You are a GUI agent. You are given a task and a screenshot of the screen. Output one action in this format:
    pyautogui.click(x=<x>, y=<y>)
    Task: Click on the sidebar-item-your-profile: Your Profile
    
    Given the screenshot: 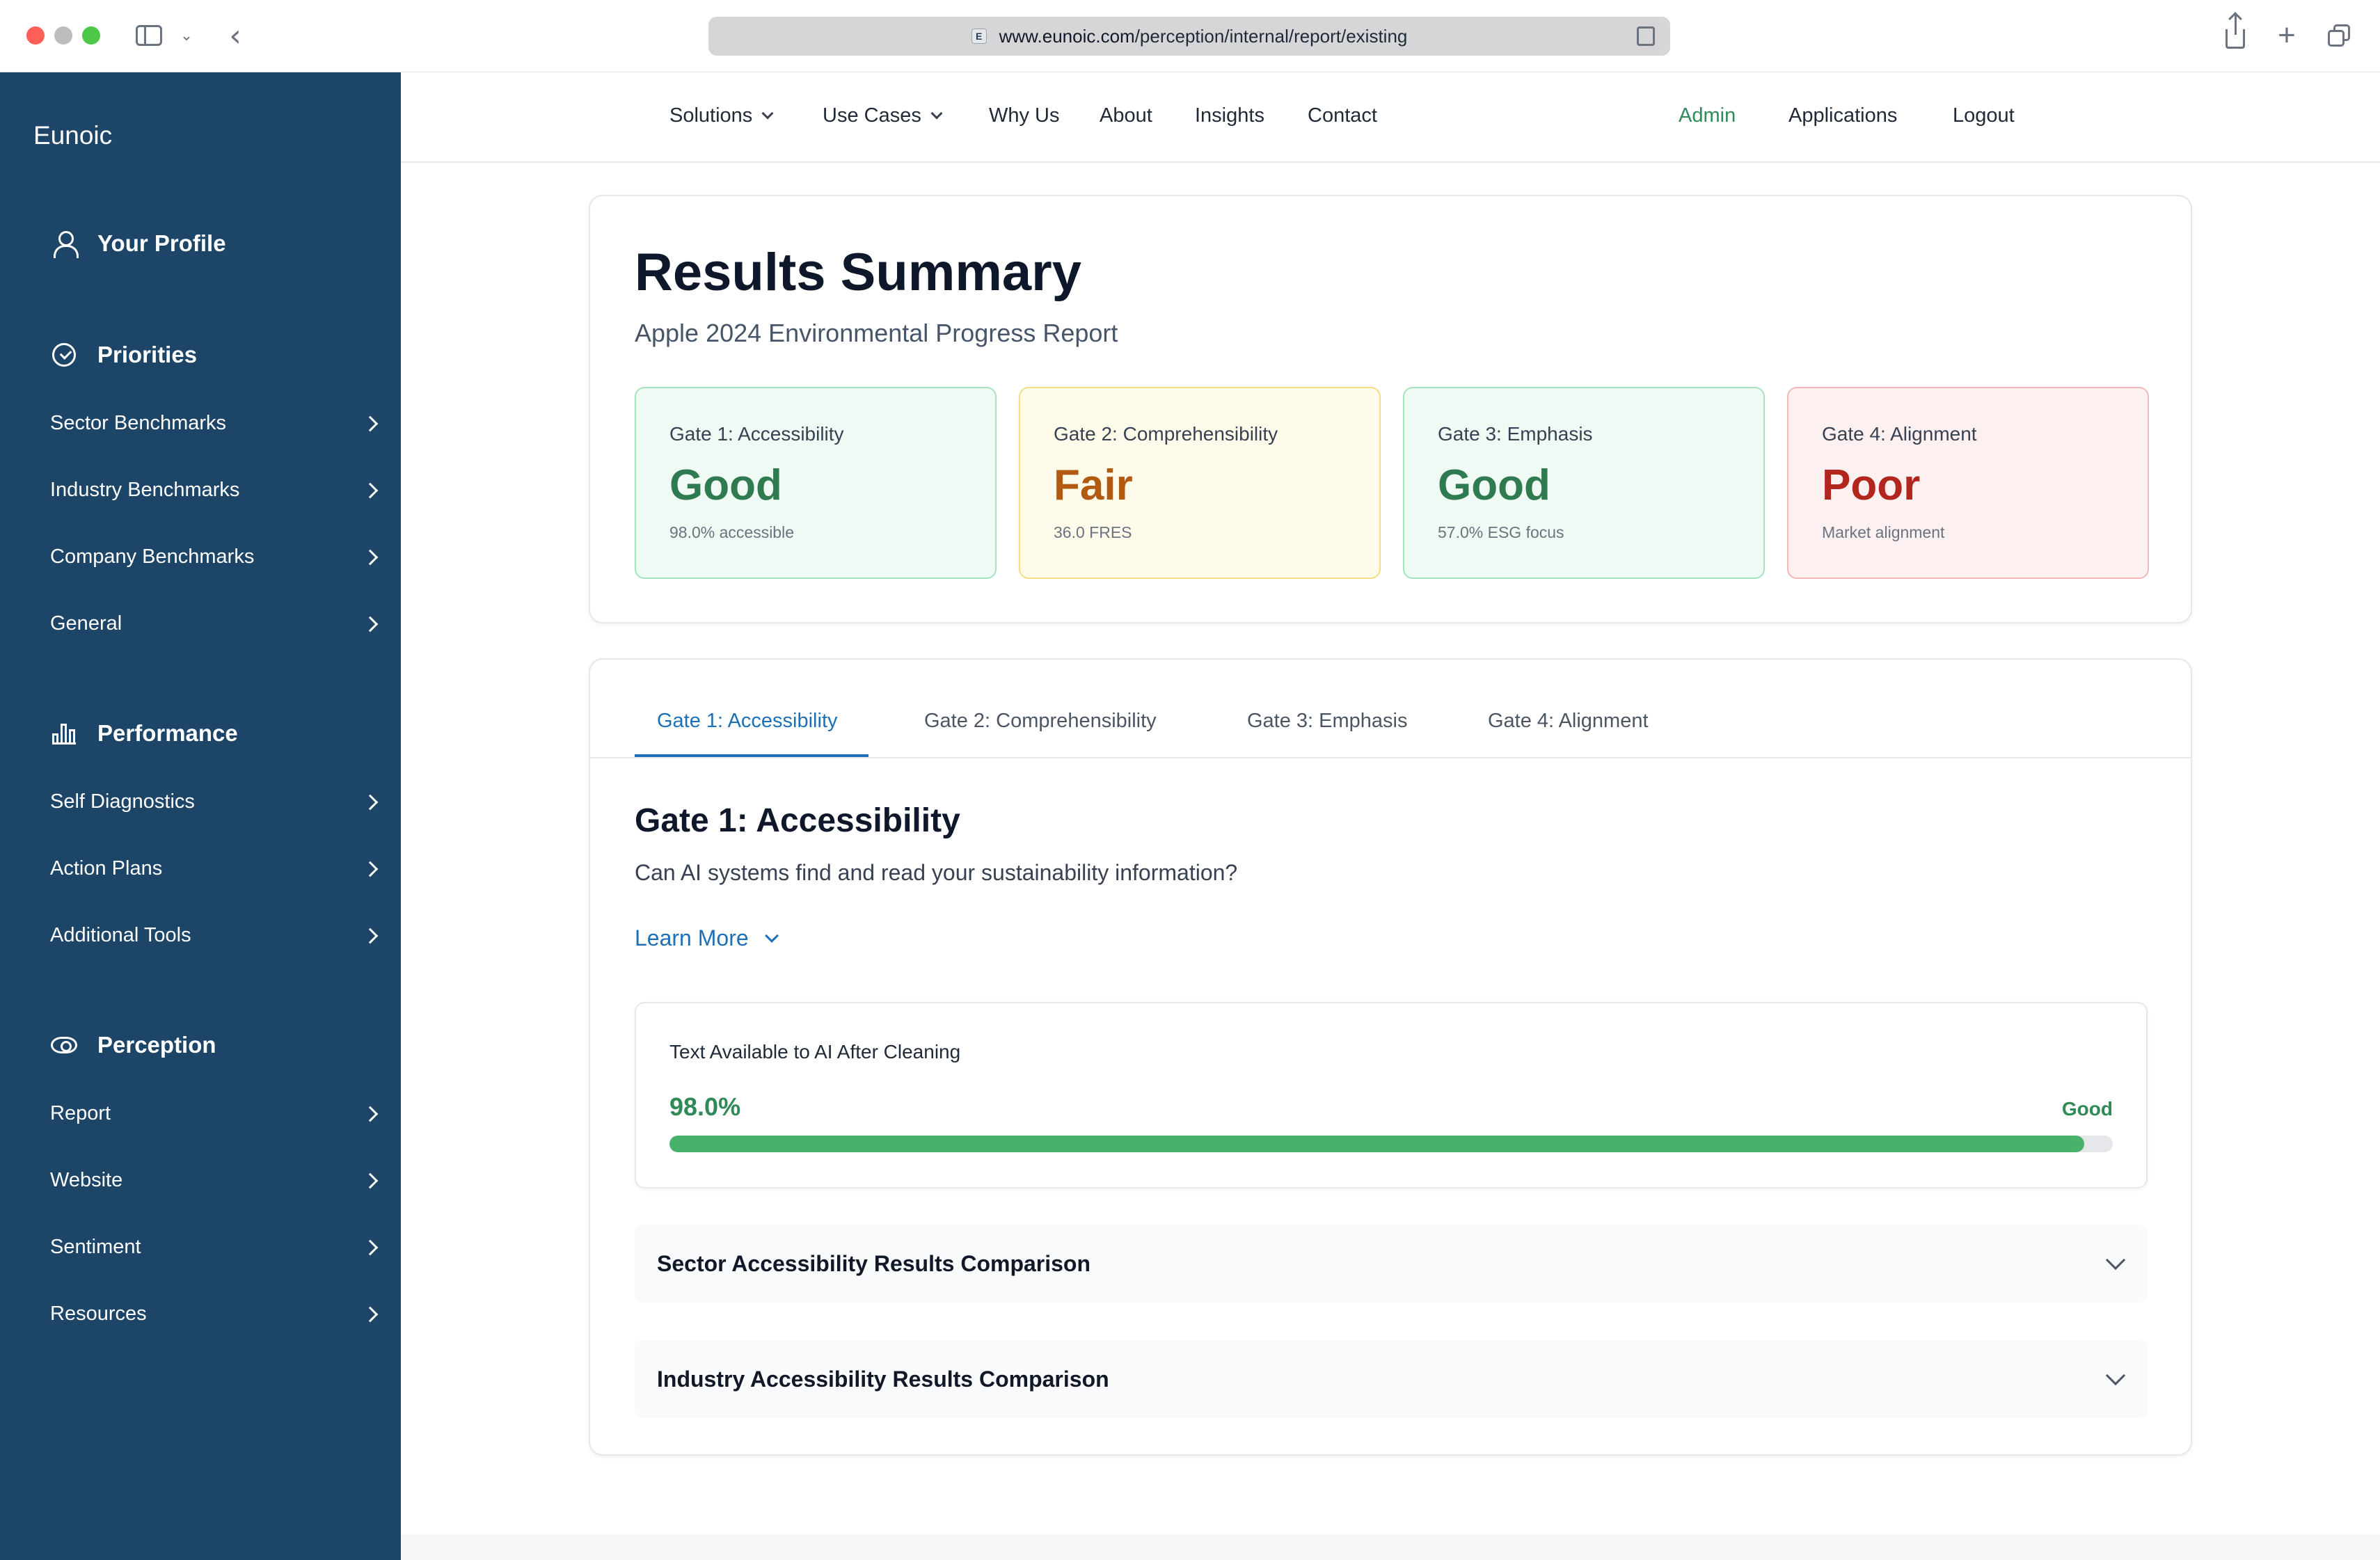 What is the action you would take?
    pyautogui.click(x=138, y=244)
    